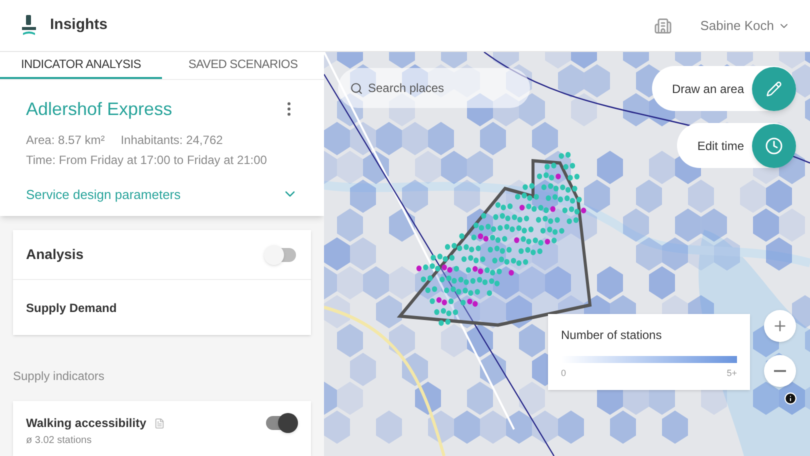 The image size is (810, 456). Describe the element at coordinates (65, 140) in the screenshot. I see `area-text: Area: 8.57 km²` at that location.